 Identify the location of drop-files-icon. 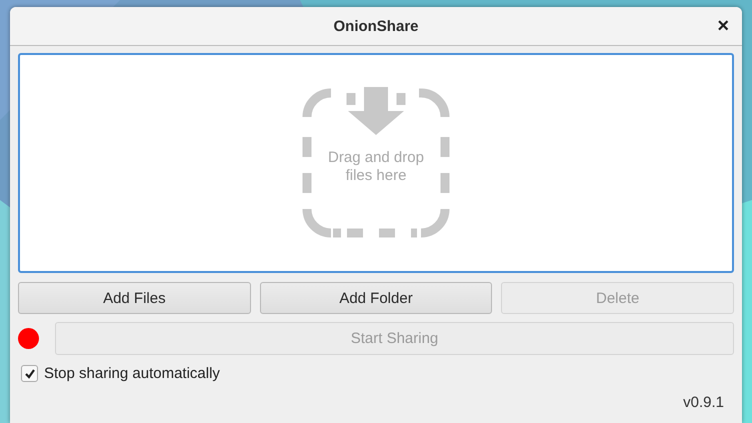
(376, 163).